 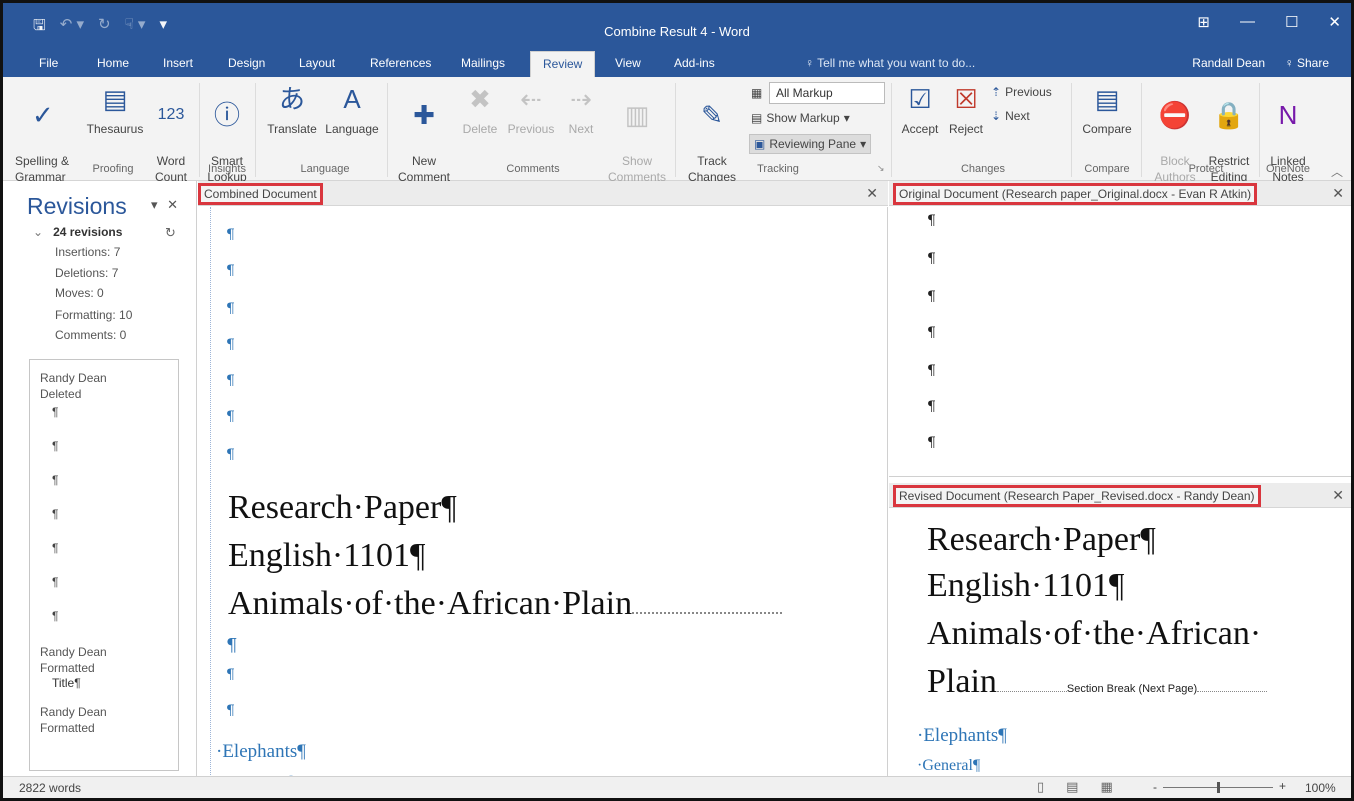 I want to click on share-button: ♀ Share, so click(x=1307, y=63).